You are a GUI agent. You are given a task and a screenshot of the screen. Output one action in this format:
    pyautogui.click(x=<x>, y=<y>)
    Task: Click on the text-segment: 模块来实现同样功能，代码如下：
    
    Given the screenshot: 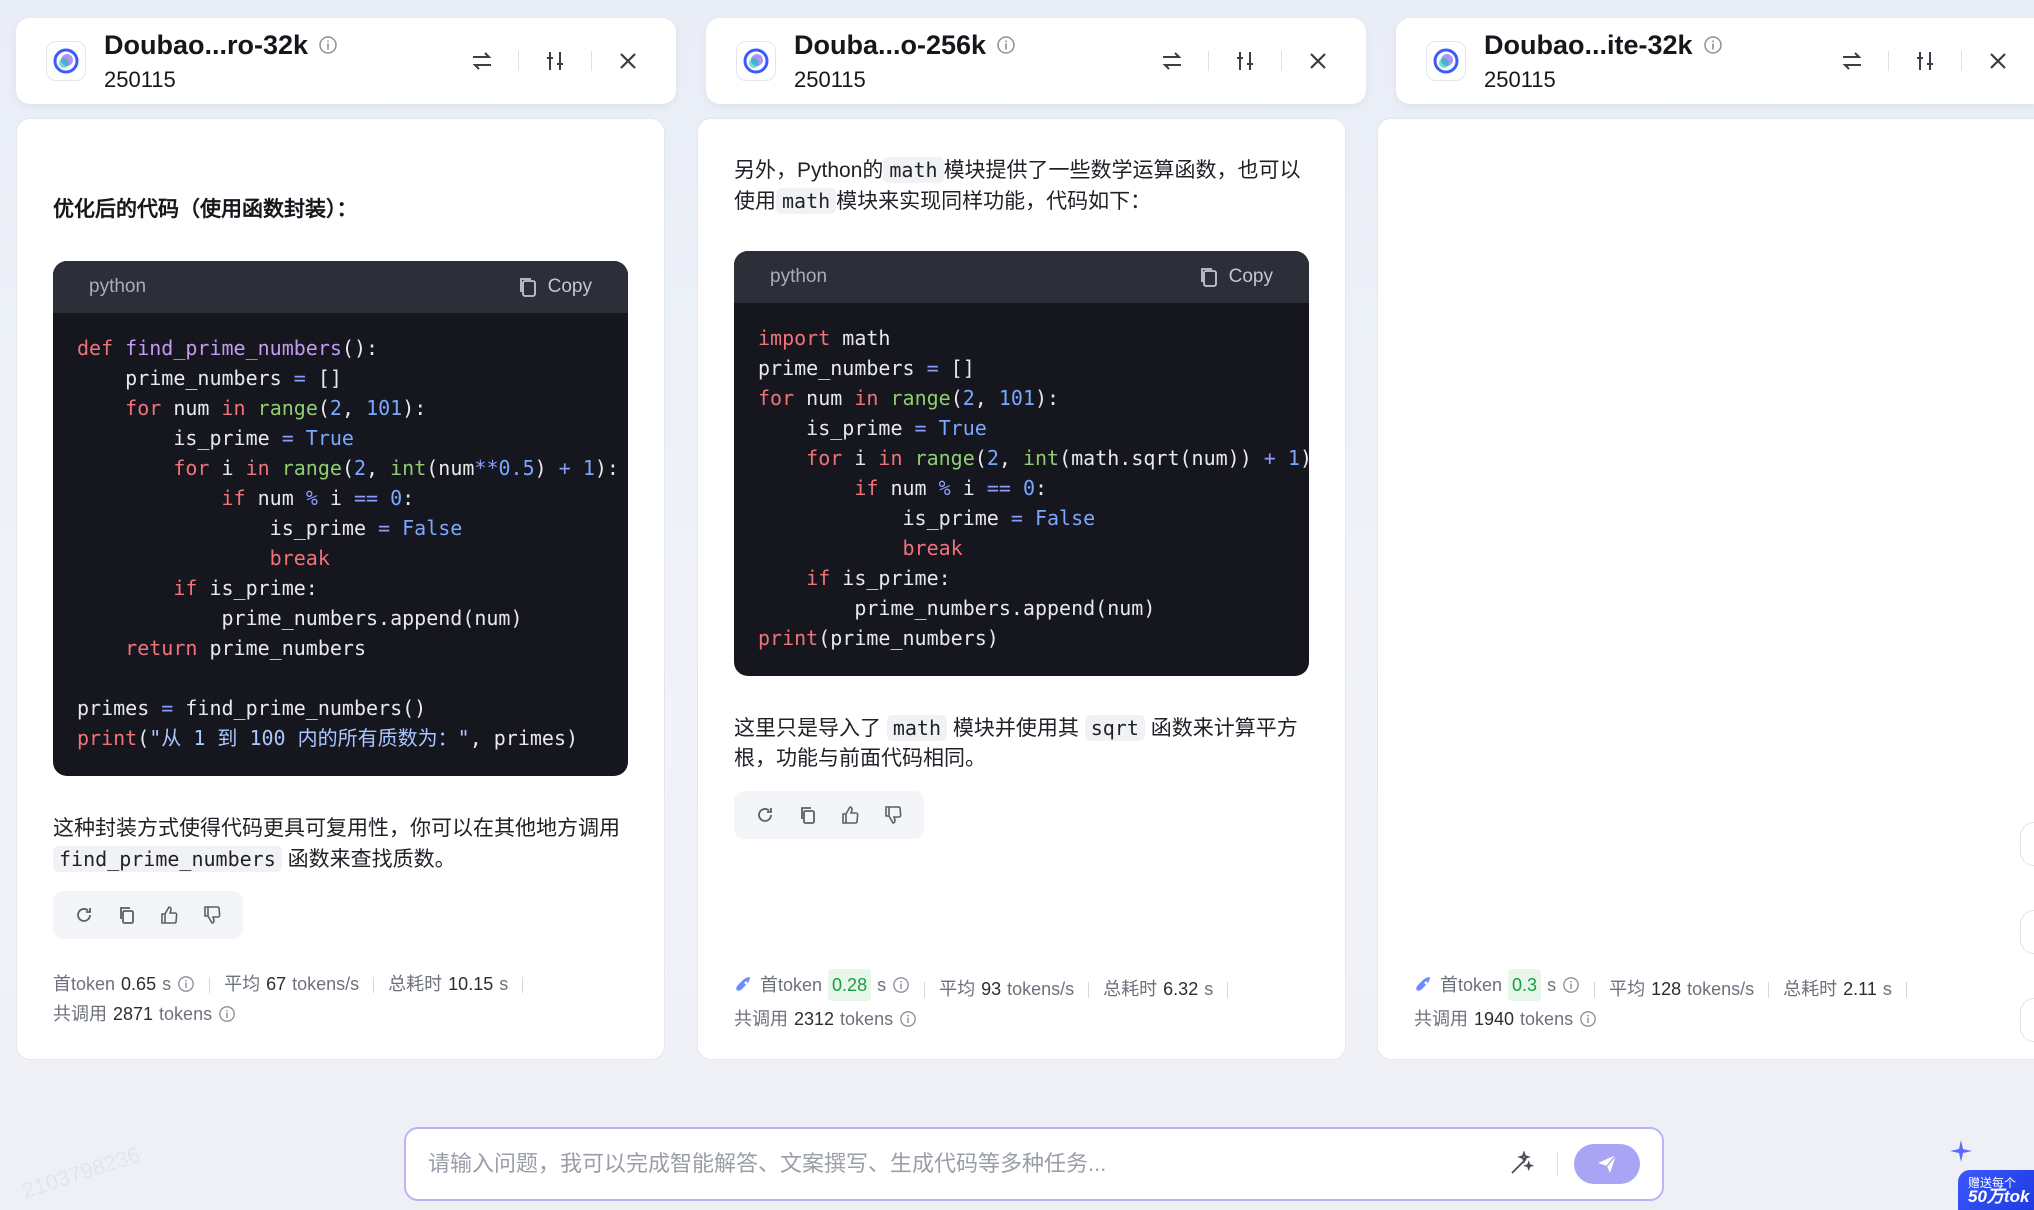 What is the action you would take?
    pyautogui.click(x=994, y=201)
    